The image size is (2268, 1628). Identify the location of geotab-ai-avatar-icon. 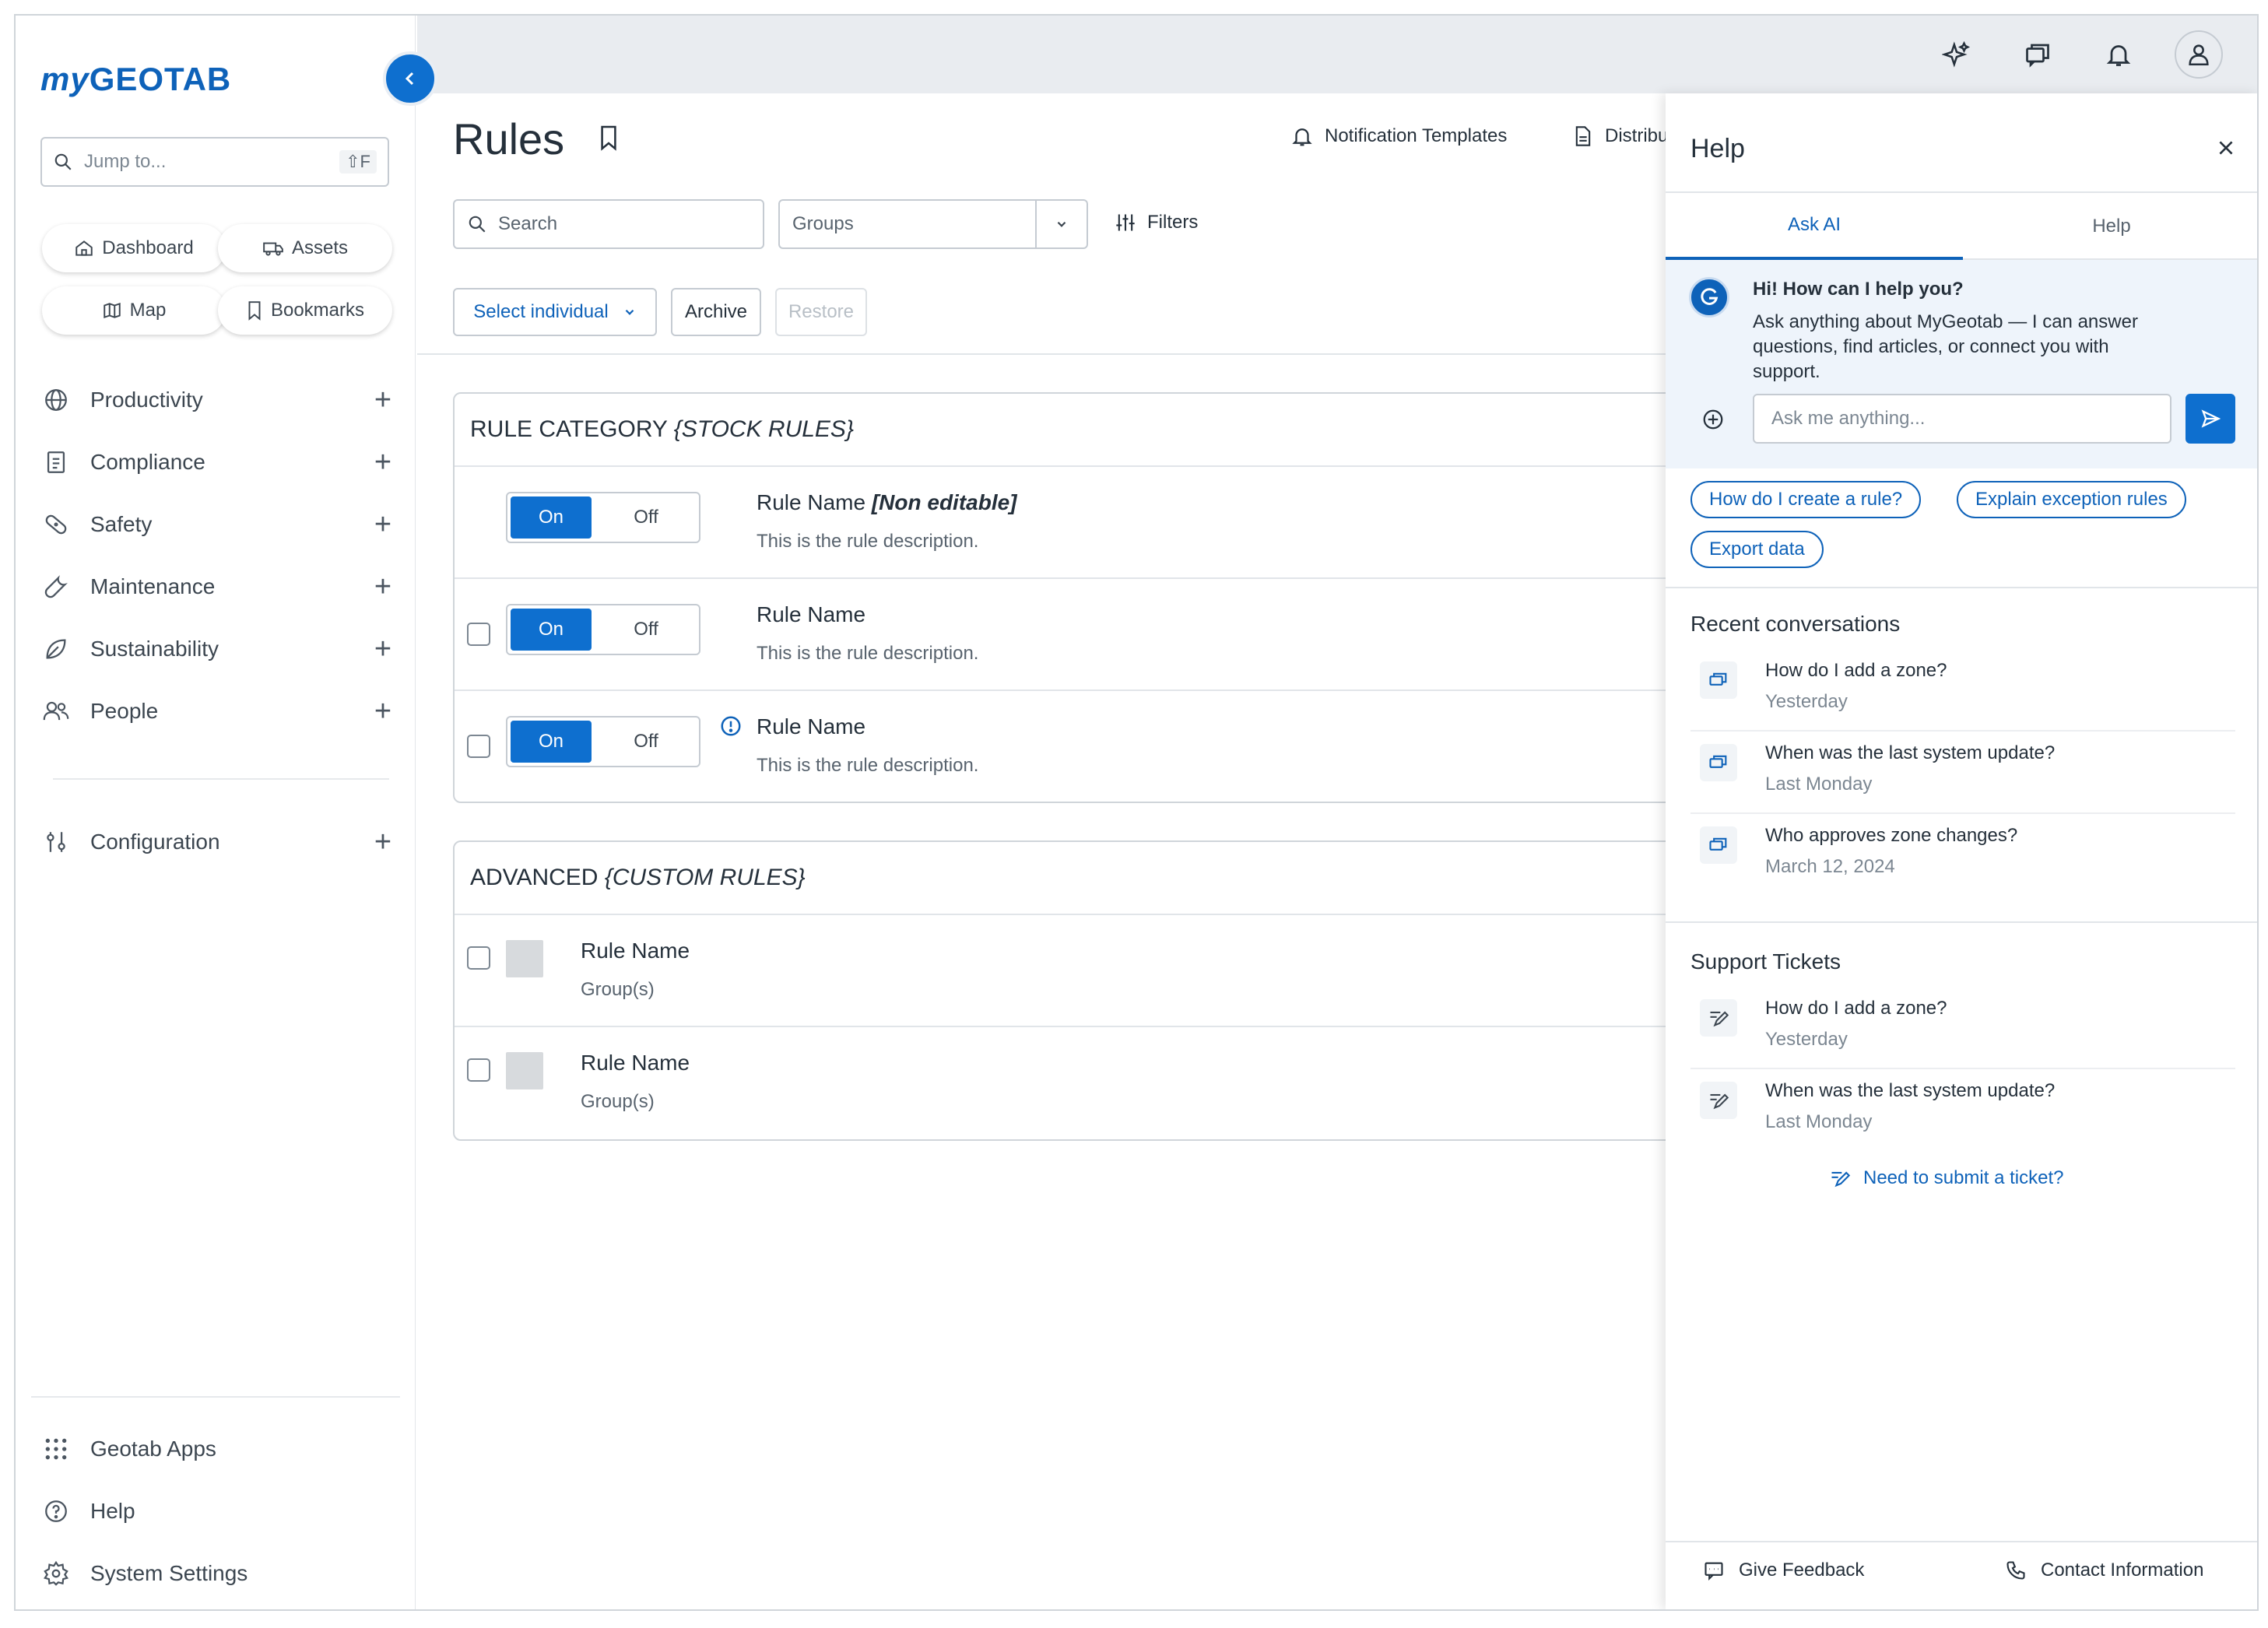
(1709, 297).